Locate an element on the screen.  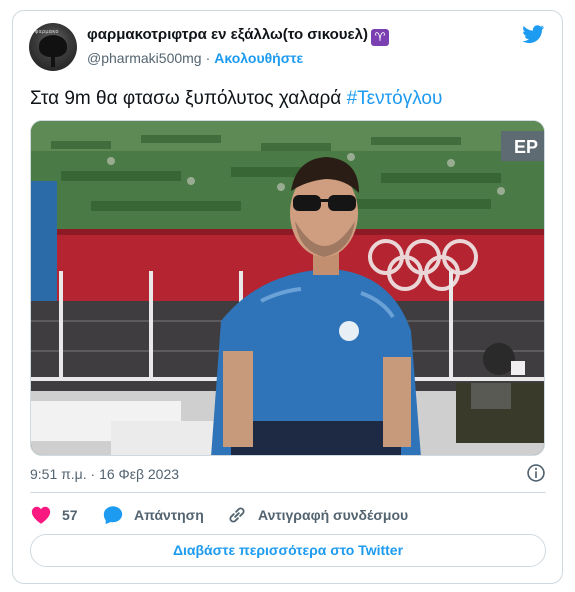
user-handle: @pharmaki500mg is located at coordinates (144, 58).